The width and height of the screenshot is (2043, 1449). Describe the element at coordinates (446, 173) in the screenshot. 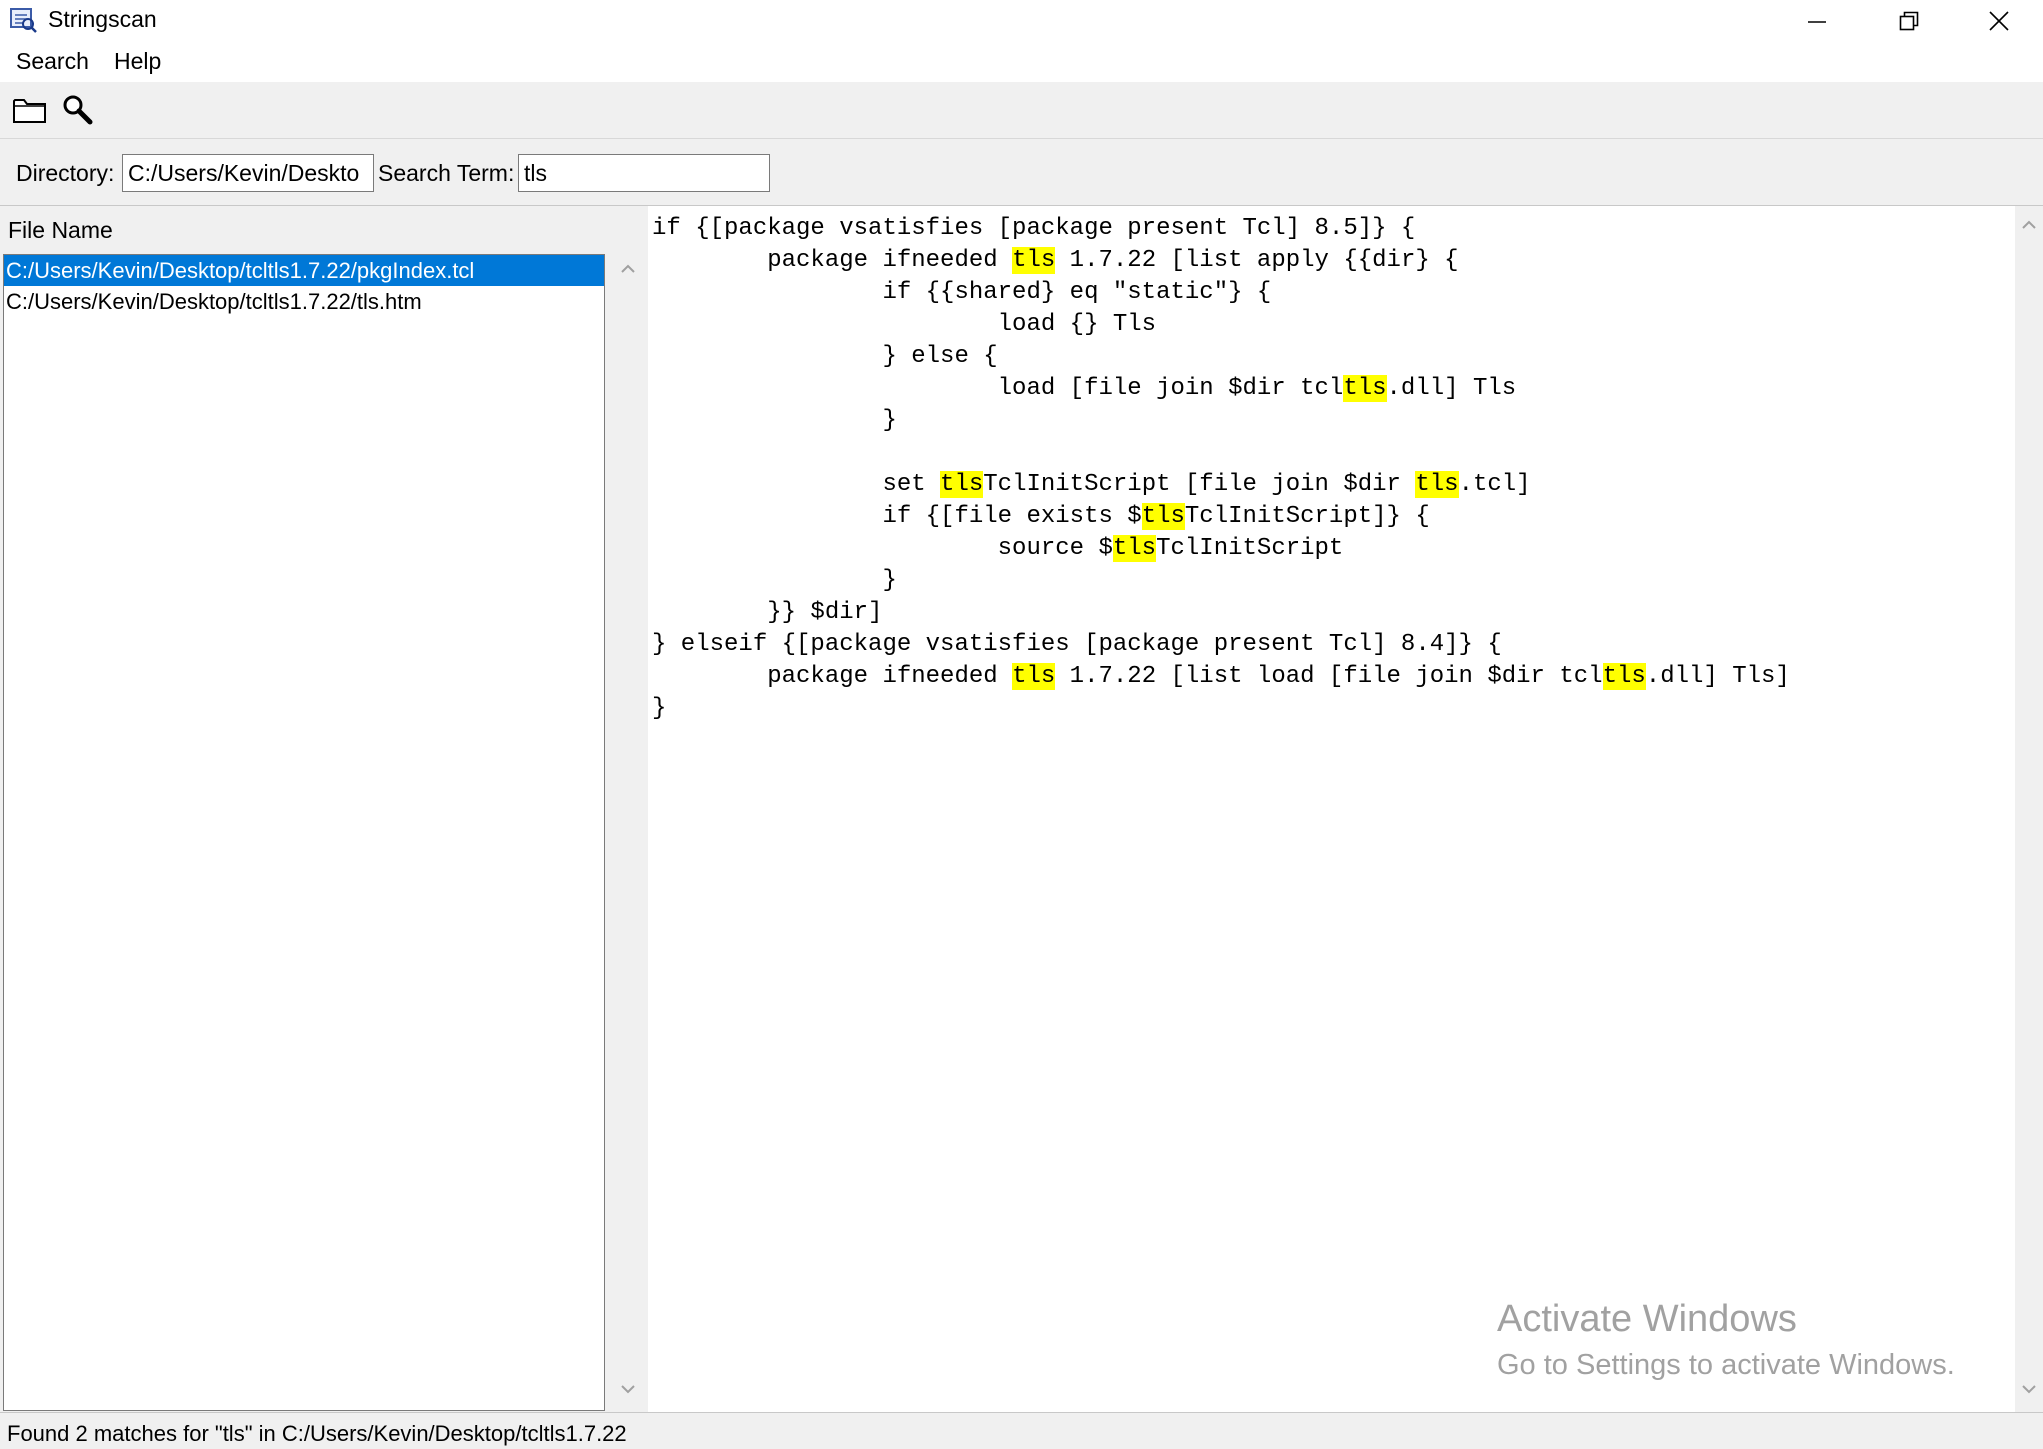

I see `search-term-label: Search Term:` at that location.